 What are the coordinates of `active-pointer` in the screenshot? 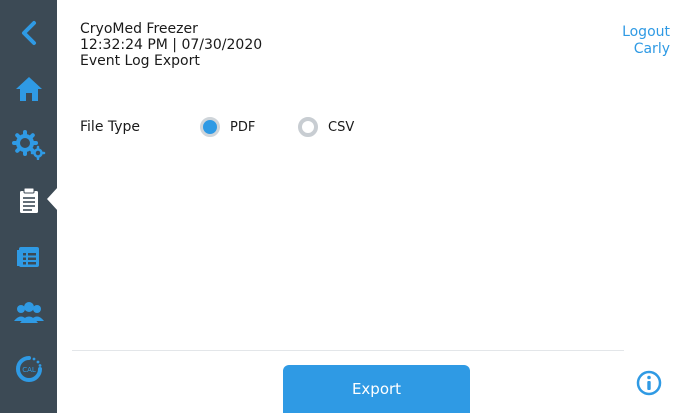 It's located at (52, 199).